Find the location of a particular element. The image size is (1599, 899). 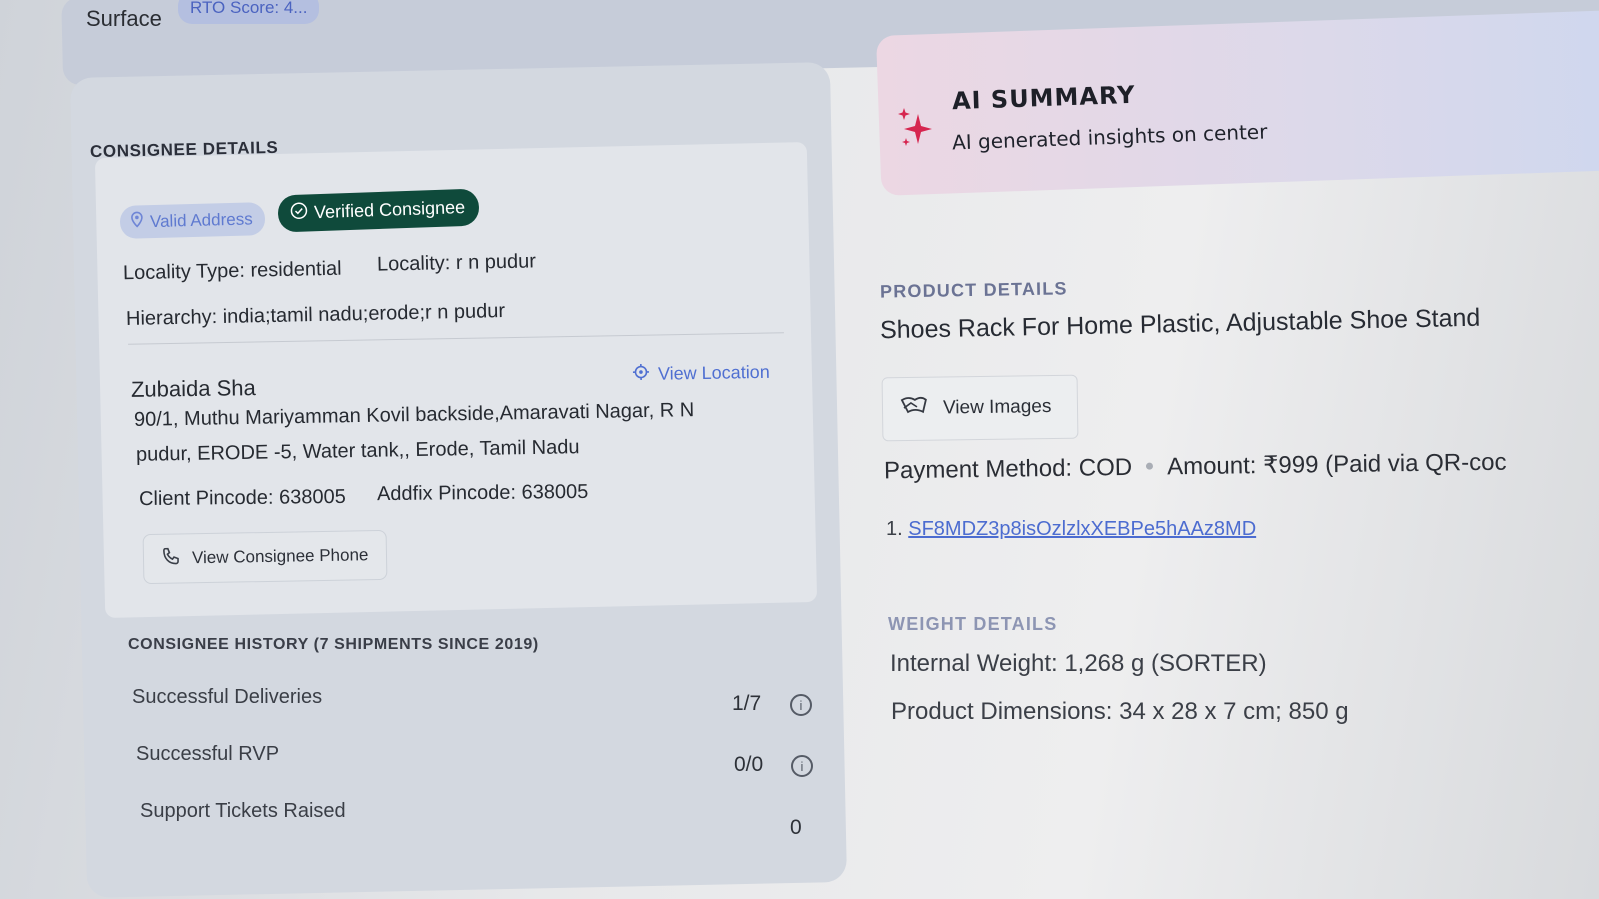

payment-method: Payment Method: COD is located at coordinates (1008, 469).